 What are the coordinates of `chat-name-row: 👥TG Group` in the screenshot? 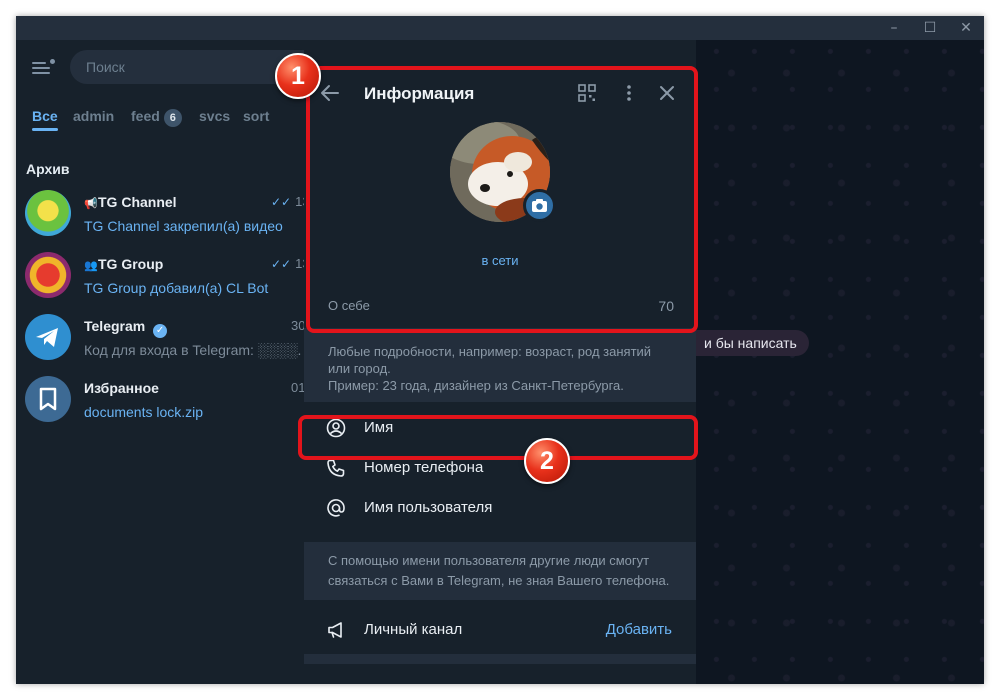 It's located at (123, 264).